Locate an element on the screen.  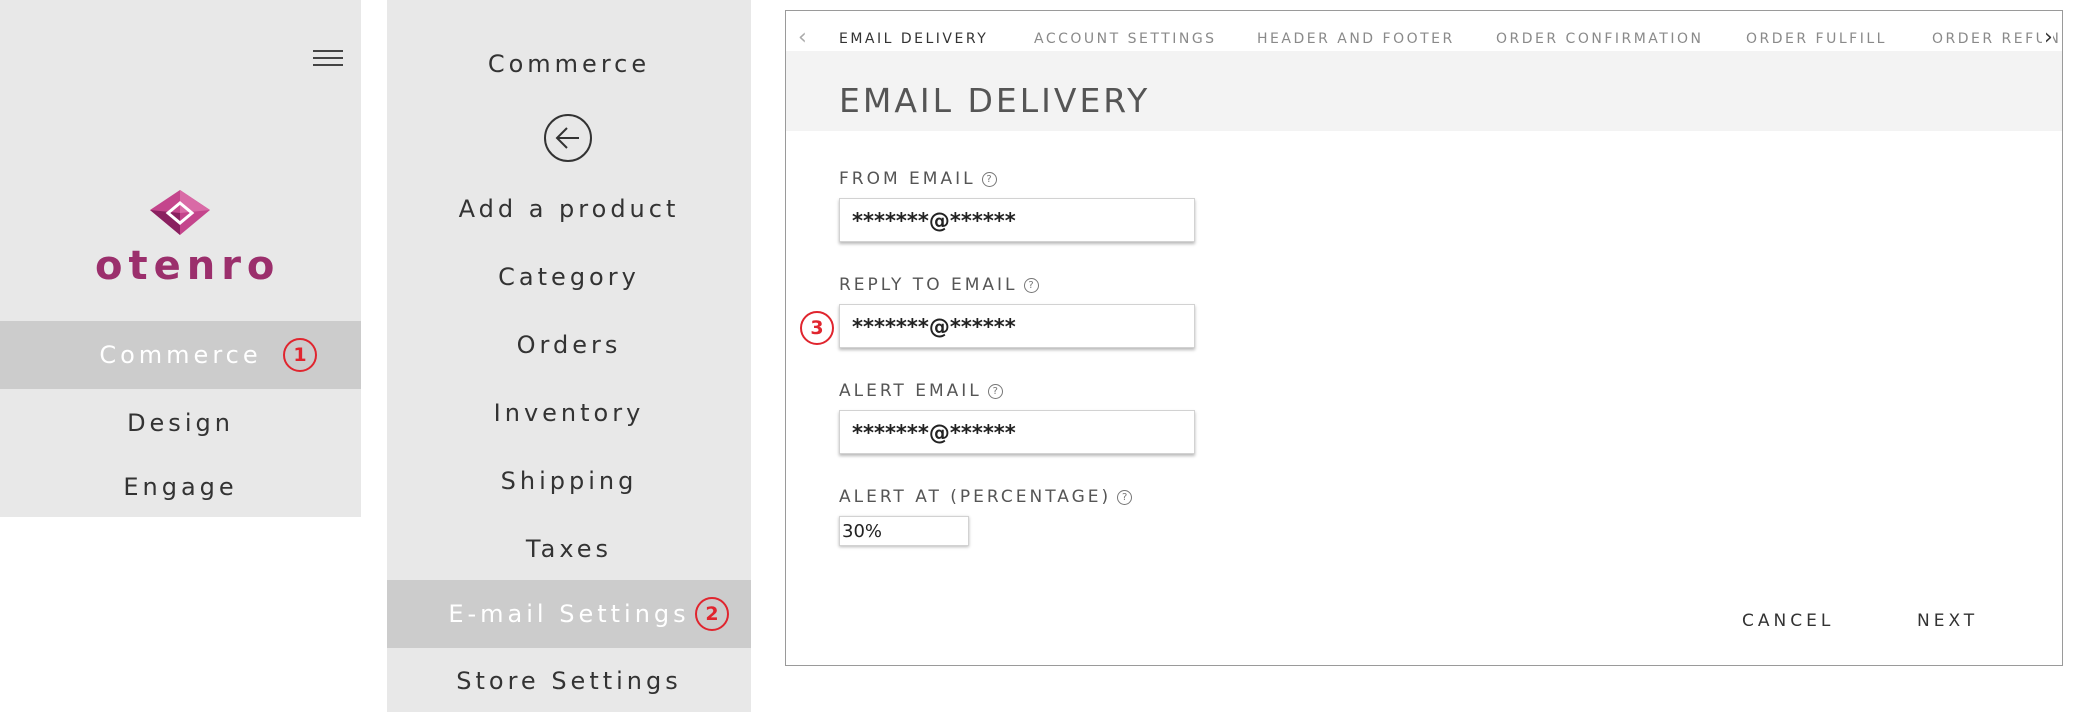
step-badge-1: 1 is located at coordinates (300, 355).